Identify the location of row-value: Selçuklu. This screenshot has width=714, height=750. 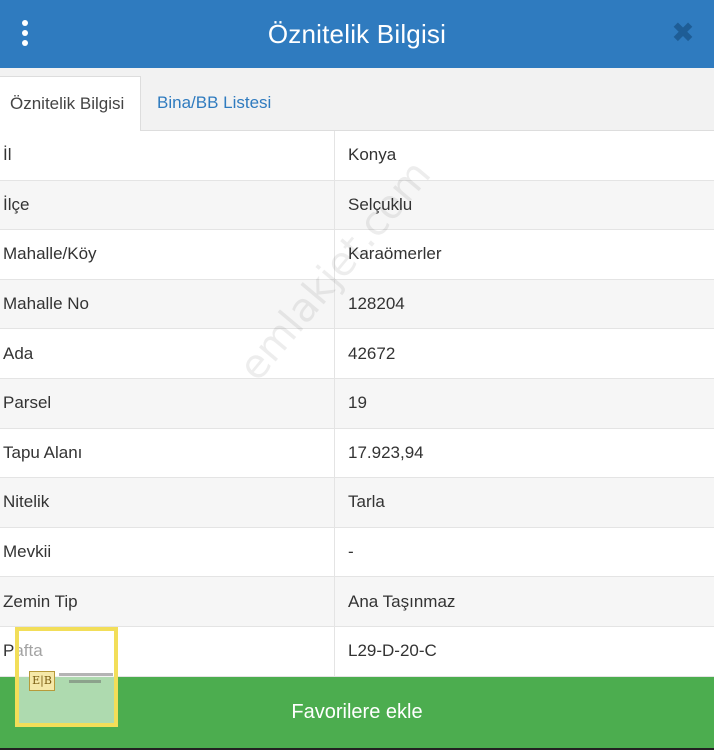
(524, 205).